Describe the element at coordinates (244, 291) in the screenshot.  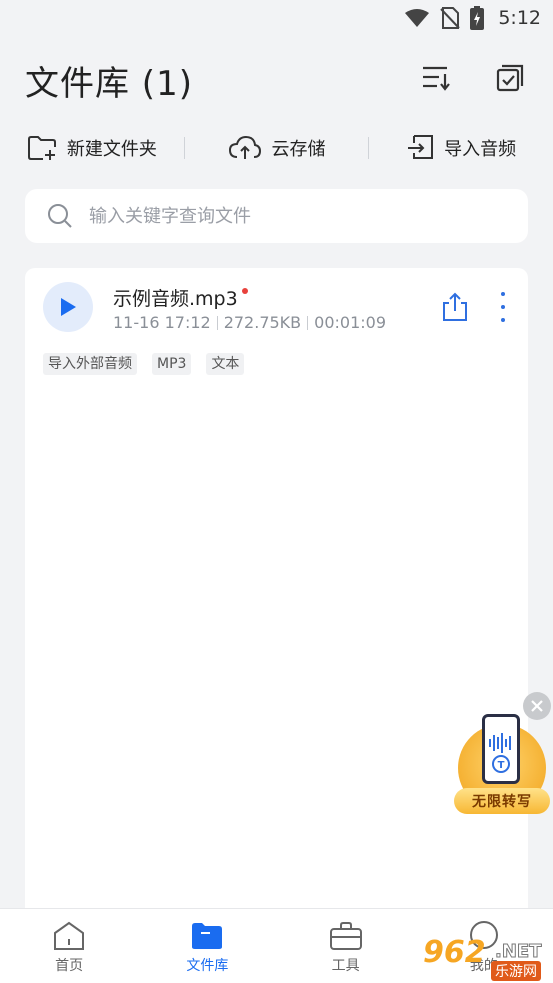
I see `unread-dot` at that location.